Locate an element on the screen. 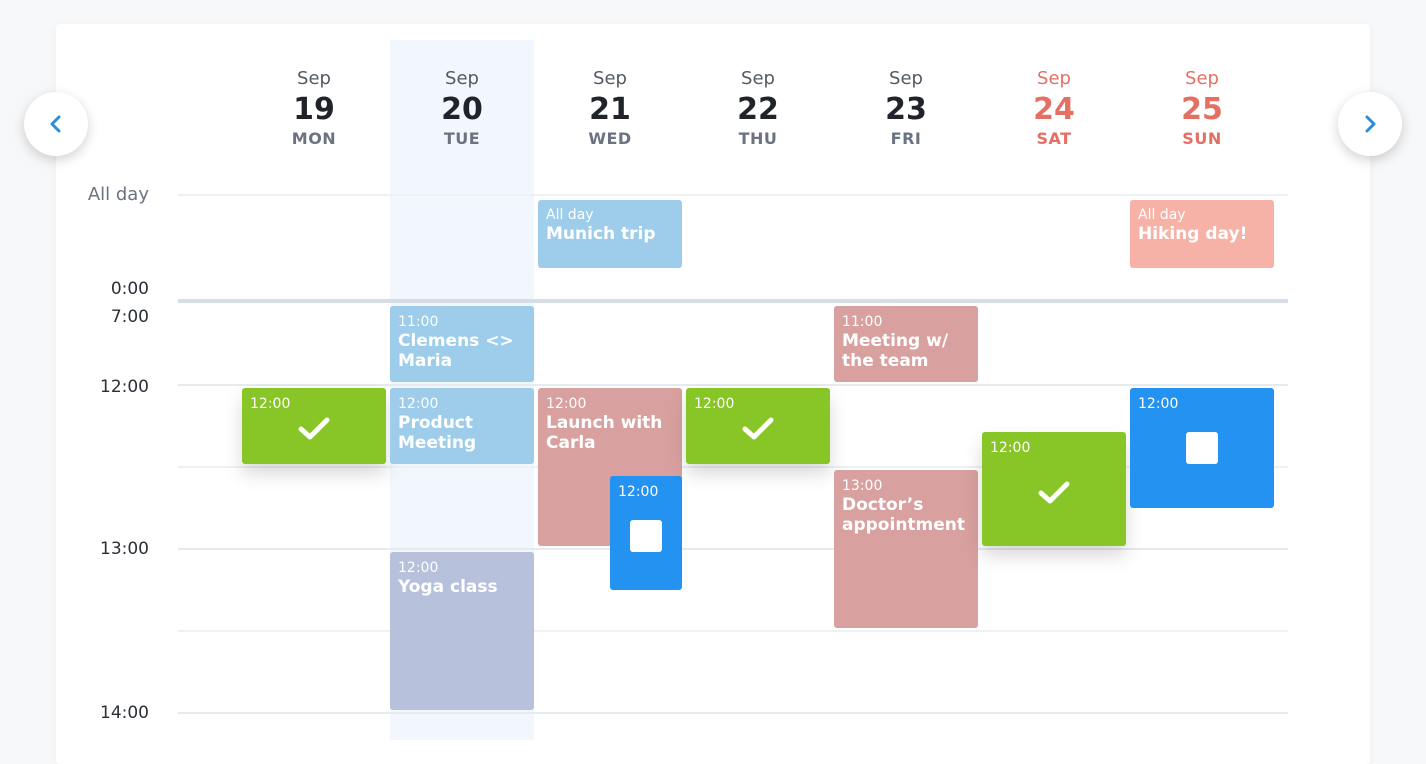  time-label-7: 7:00 is located at coordinates (129, 317).